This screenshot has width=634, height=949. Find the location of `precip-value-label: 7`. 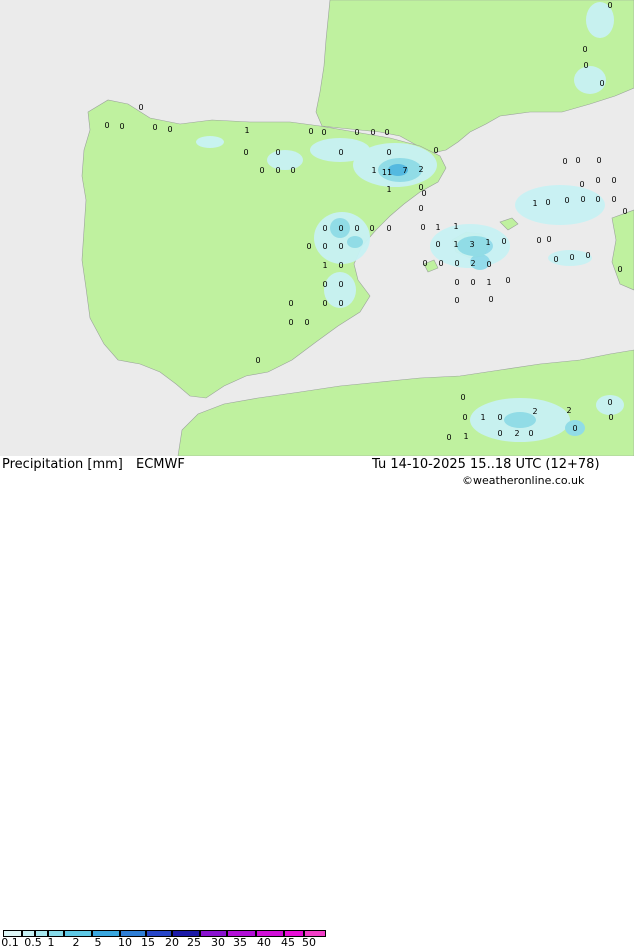

precip-value-label: 7 is located at coordinates (404, 170).